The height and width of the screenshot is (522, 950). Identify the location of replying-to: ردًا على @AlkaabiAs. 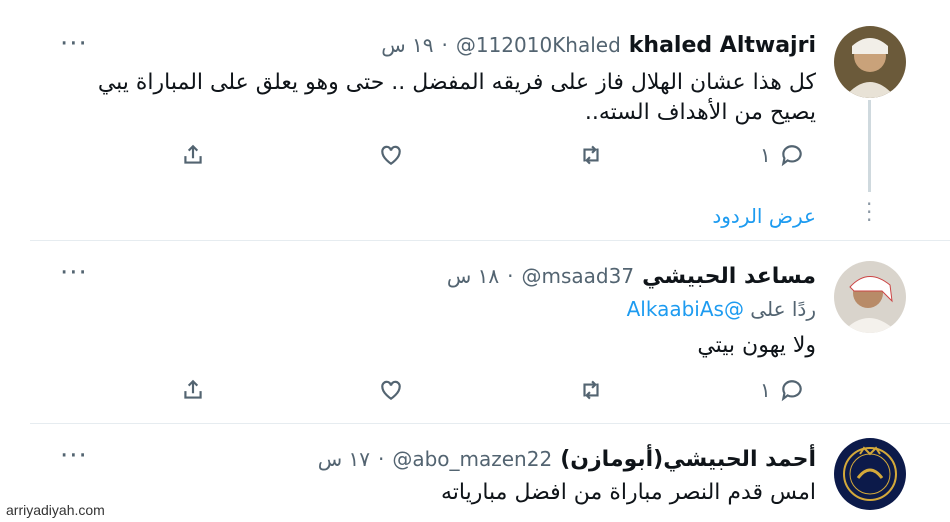
(721, 309).